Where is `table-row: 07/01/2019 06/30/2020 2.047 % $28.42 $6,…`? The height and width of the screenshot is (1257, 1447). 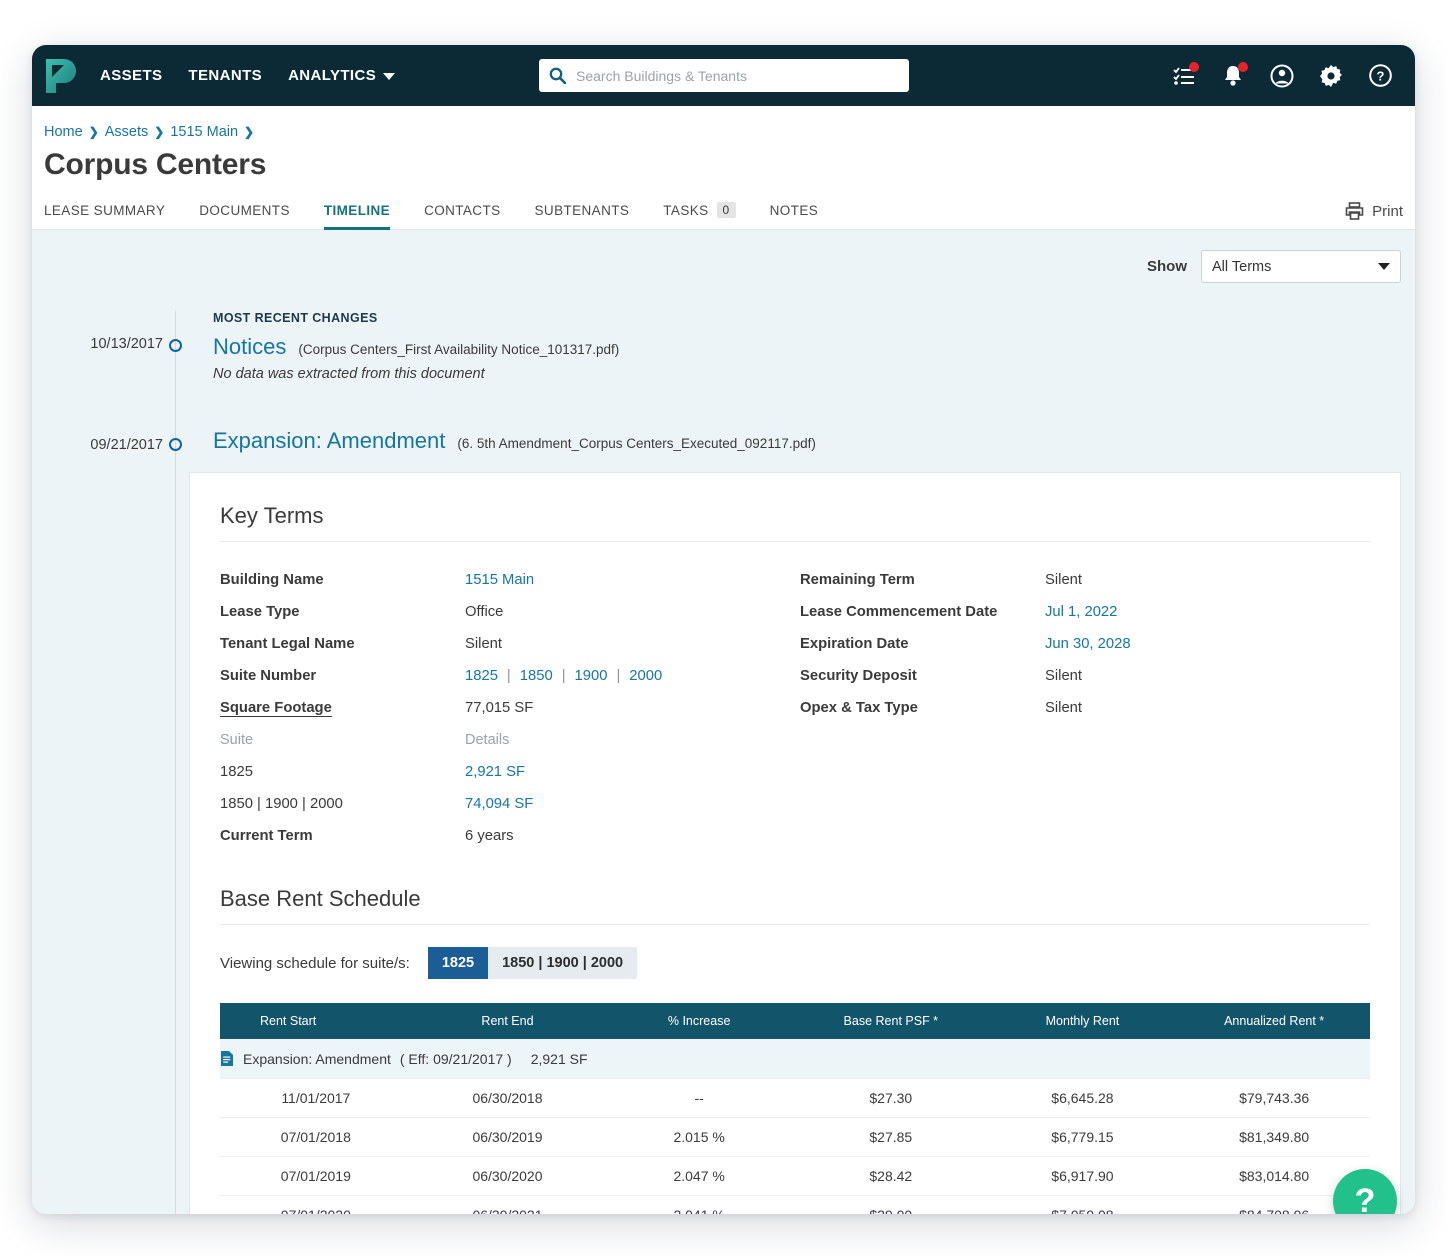 table-row: 07/01/2019 06/30/2020 2.047 % $28.42 $6,… is located at coordinates (795, 1176).